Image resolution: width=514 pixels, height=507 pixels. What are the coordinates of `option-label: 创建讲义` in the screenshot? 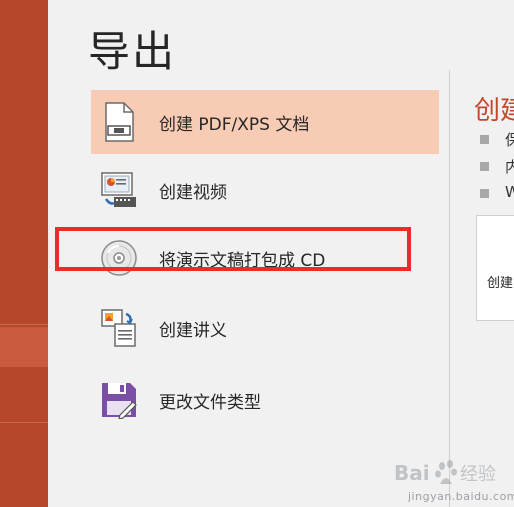 It's located at (193, 330).